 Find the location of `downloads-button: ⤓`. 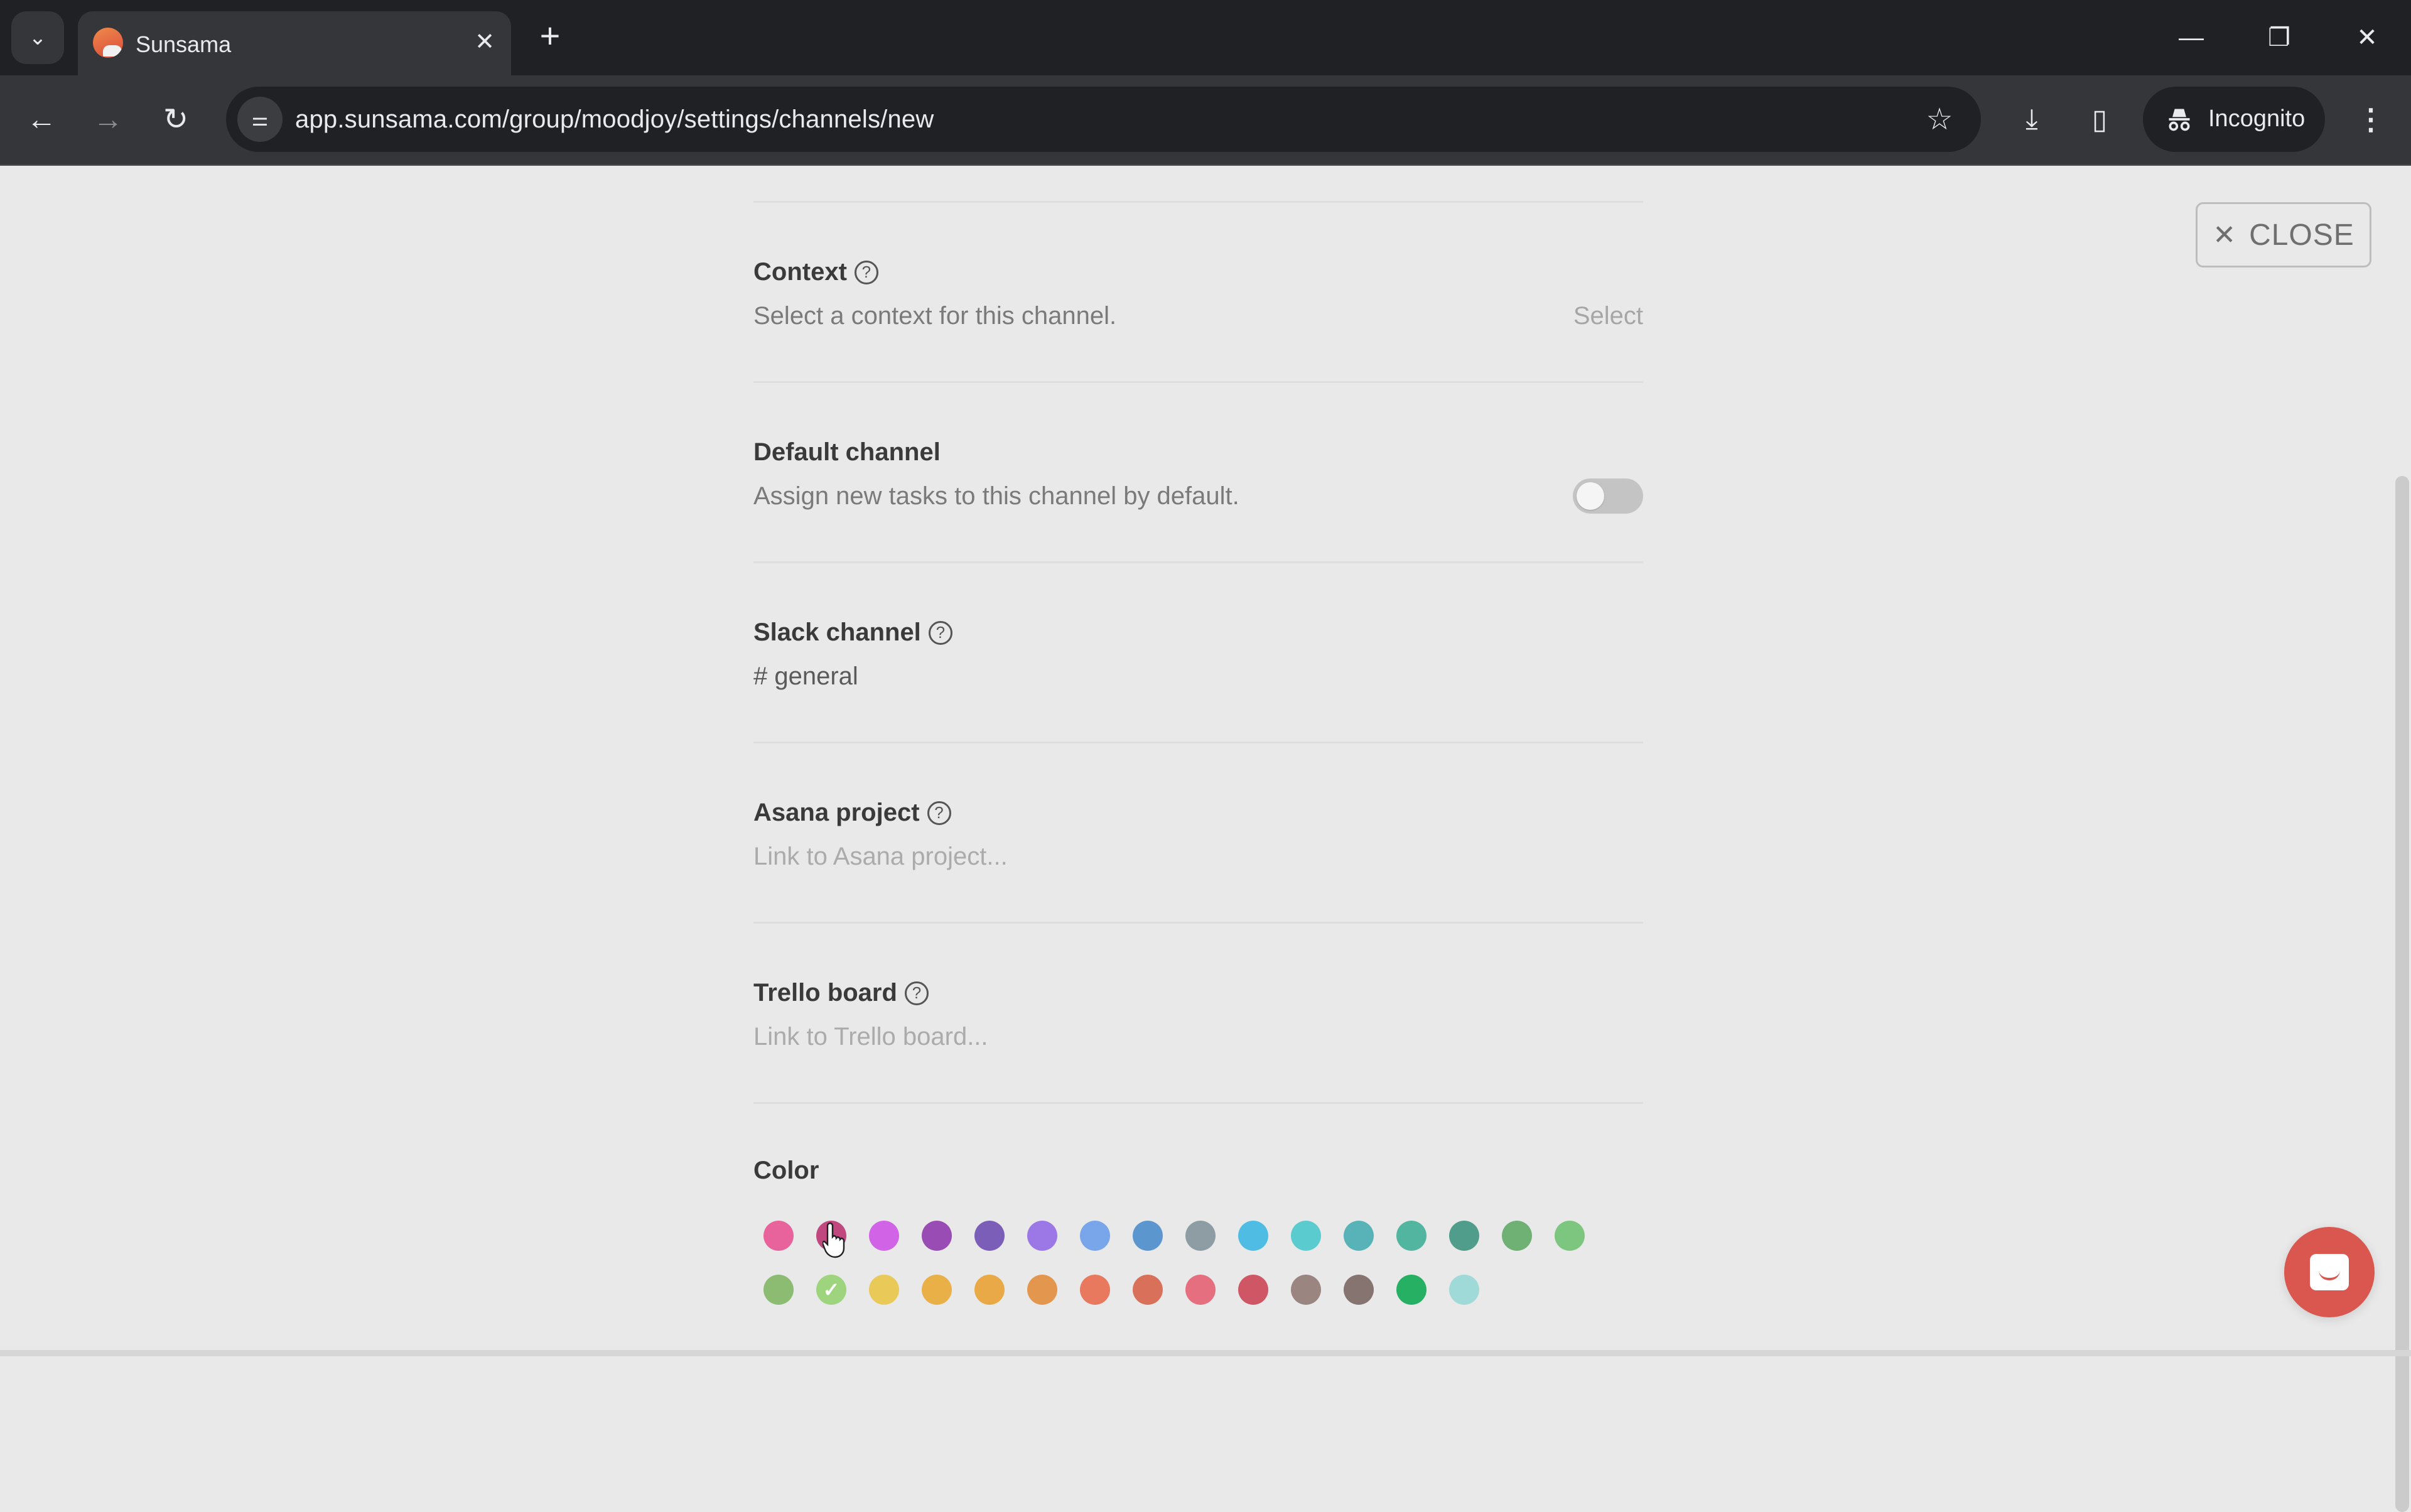

downloads-button: ⤓ is located at coordinates (2031, 119).